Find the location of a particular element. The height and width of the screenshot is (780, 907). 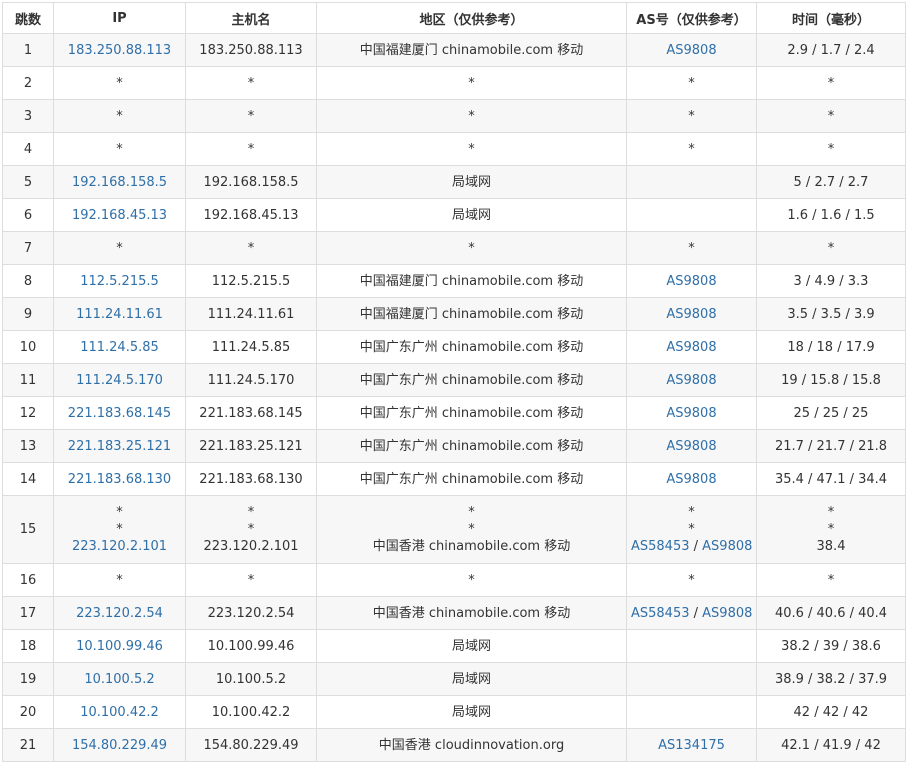

cell-time: 42 / 42 / 42 is located at coordinates (831, 712).